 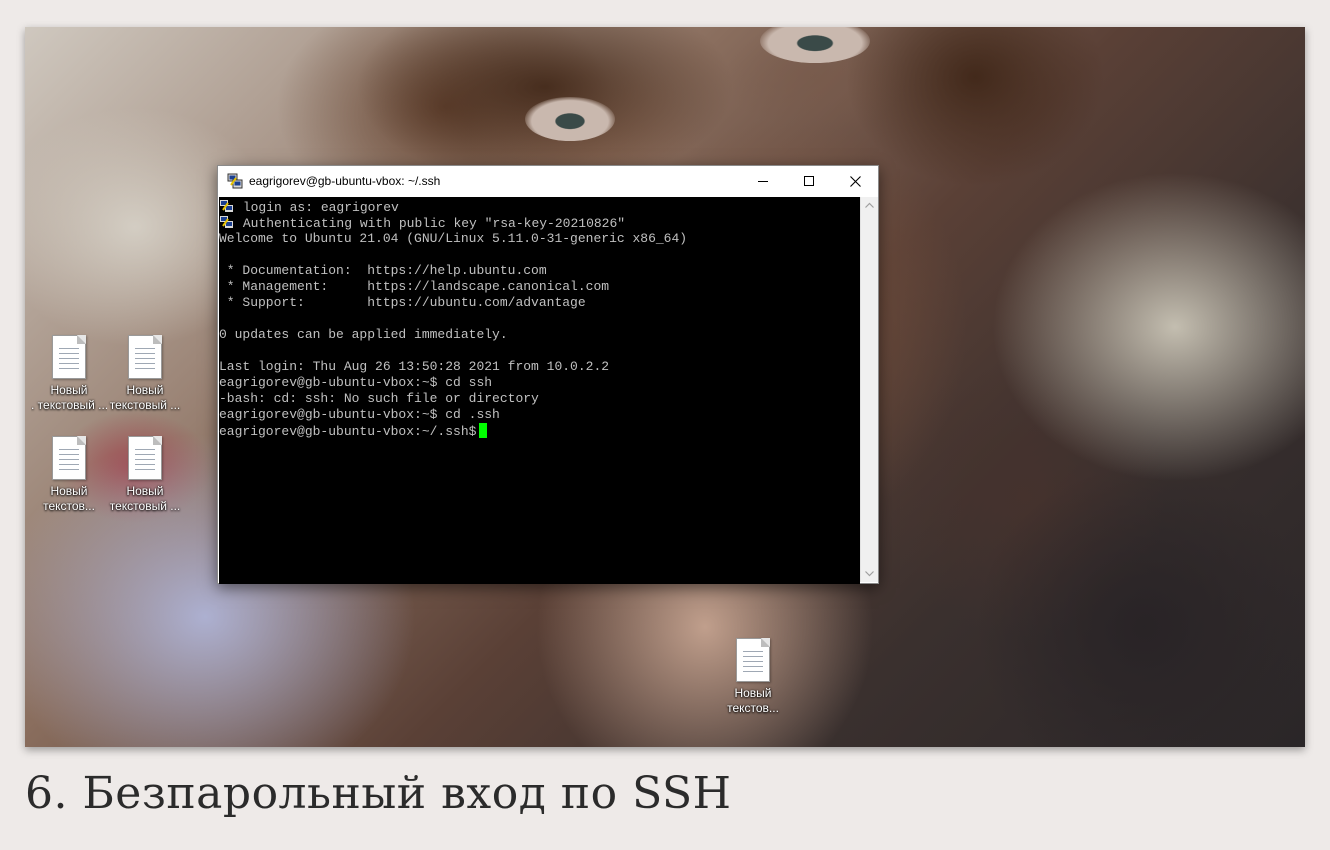 I want to click on maximize-icon, so click(x=809, y=181).